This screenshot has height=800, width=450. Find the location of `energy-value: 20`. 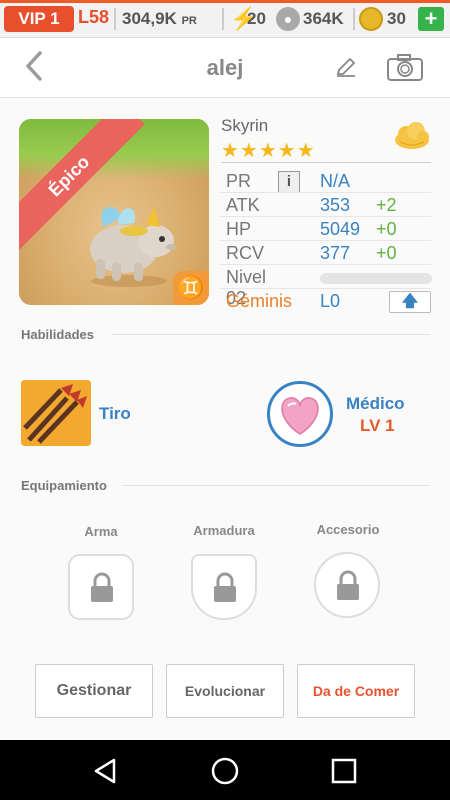

energy-value: 20 is located at coordinates (256, 18).